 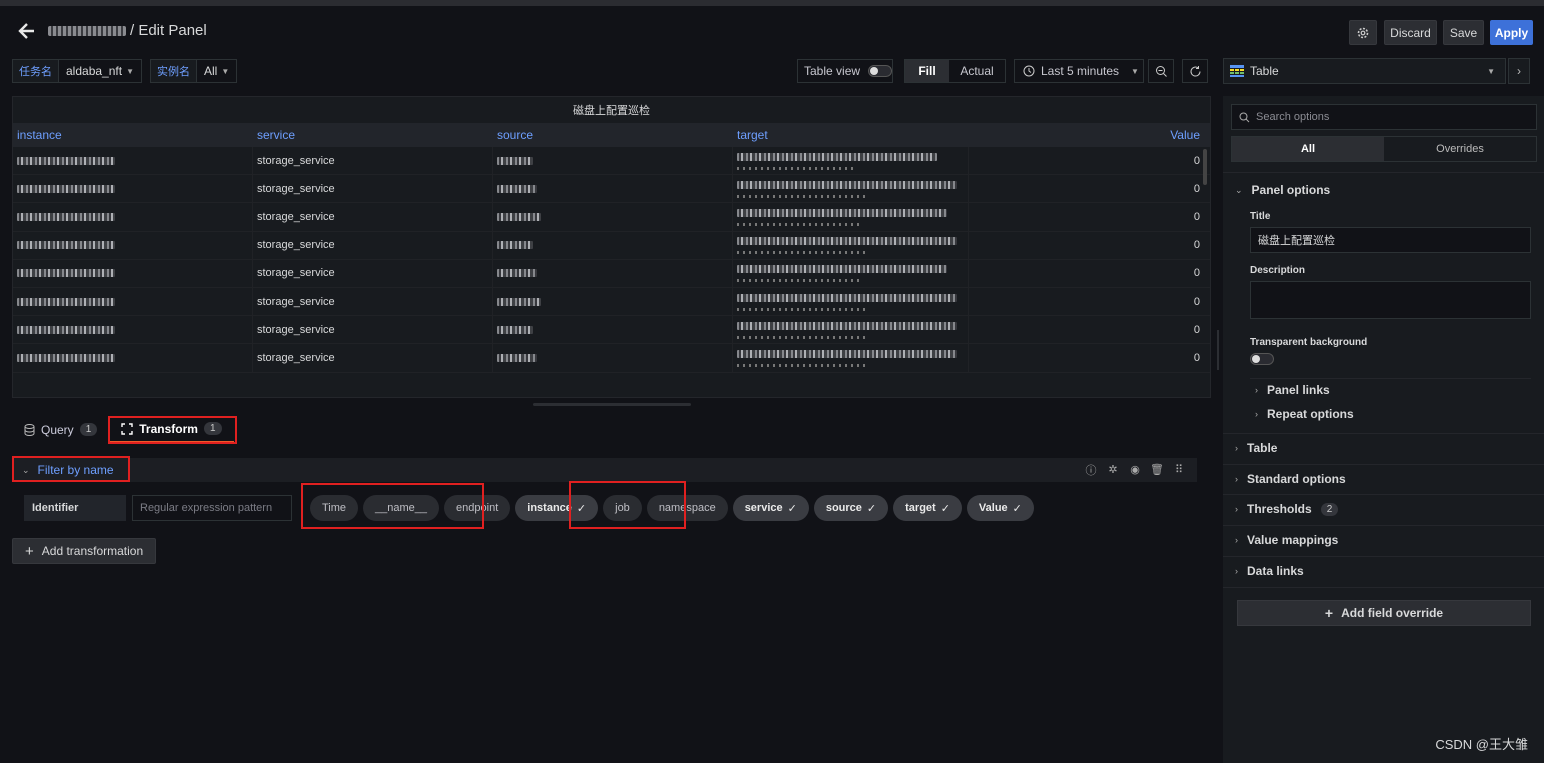 I want to click on clock-icon, so click(x=1029, y=71).